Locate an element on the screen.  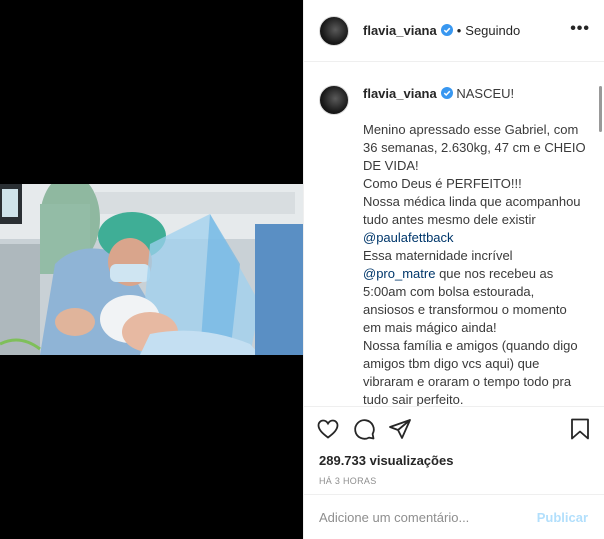
heart-icon is located at coordinates (328, 429).